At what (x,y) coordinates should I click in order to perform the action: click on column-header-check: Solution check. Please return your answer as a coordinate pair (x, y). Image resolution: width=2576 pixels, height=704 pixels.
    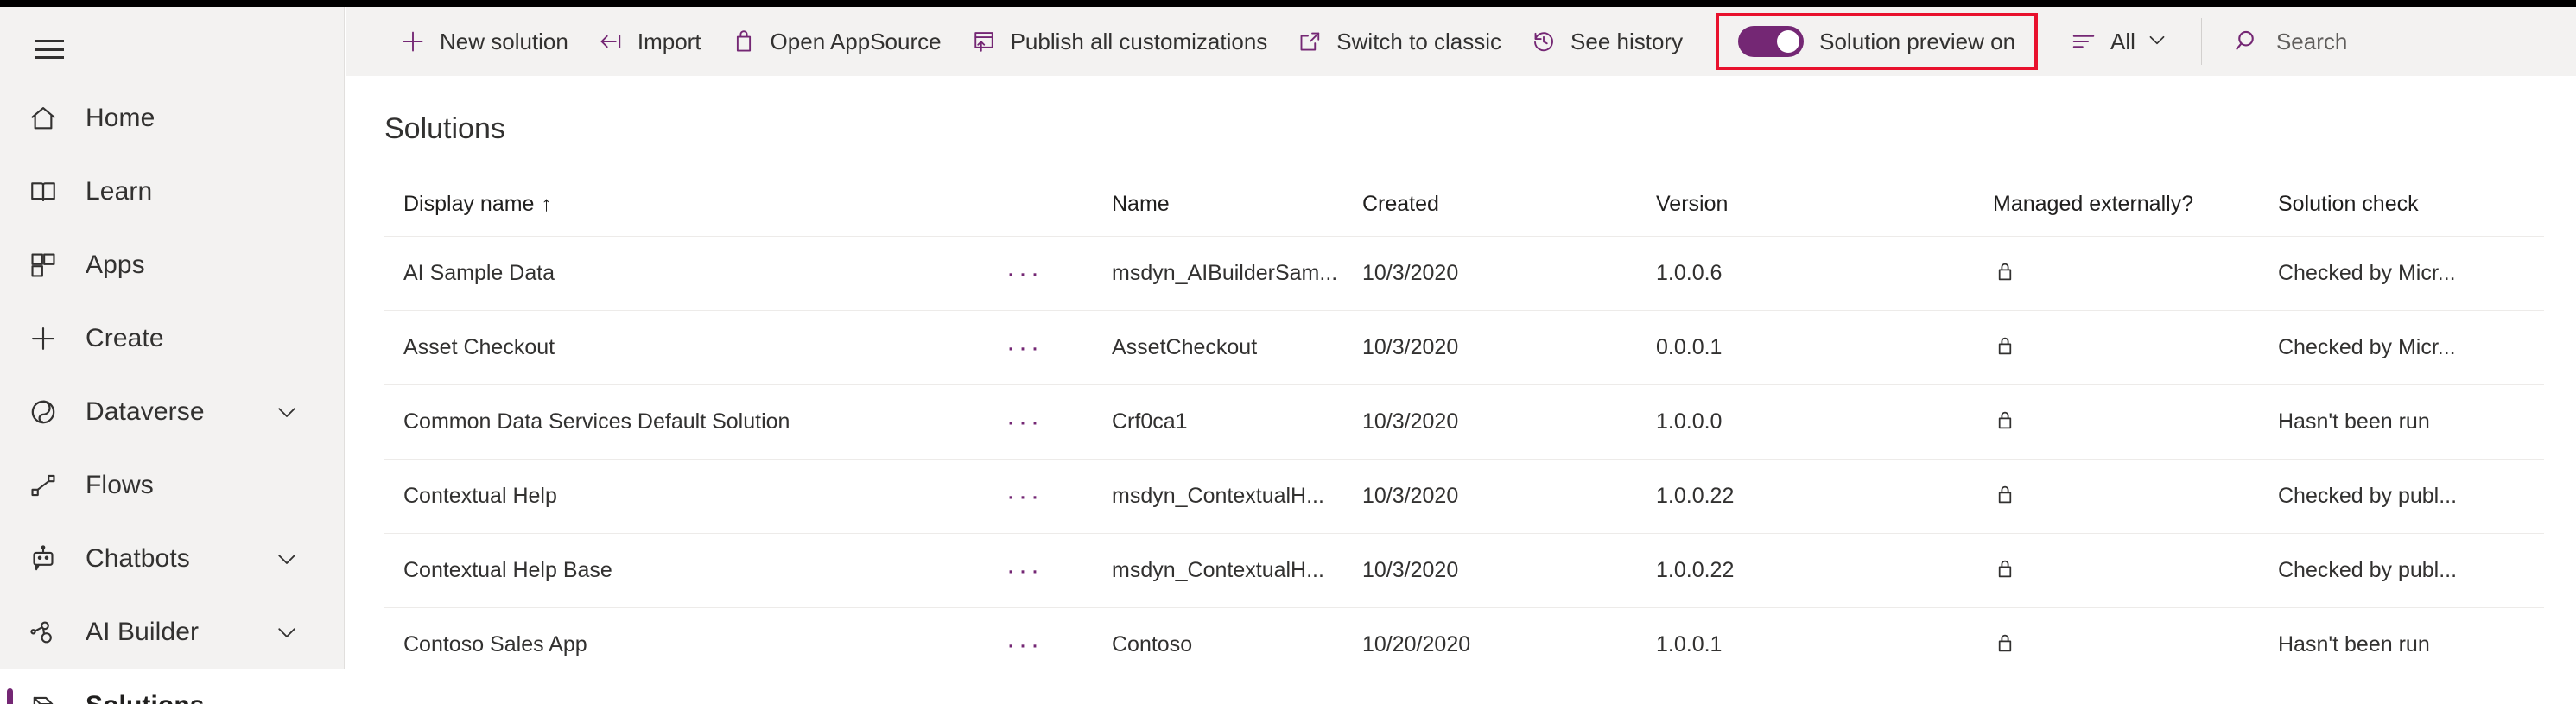
    Looking at the image, I should click on (2411, 204).